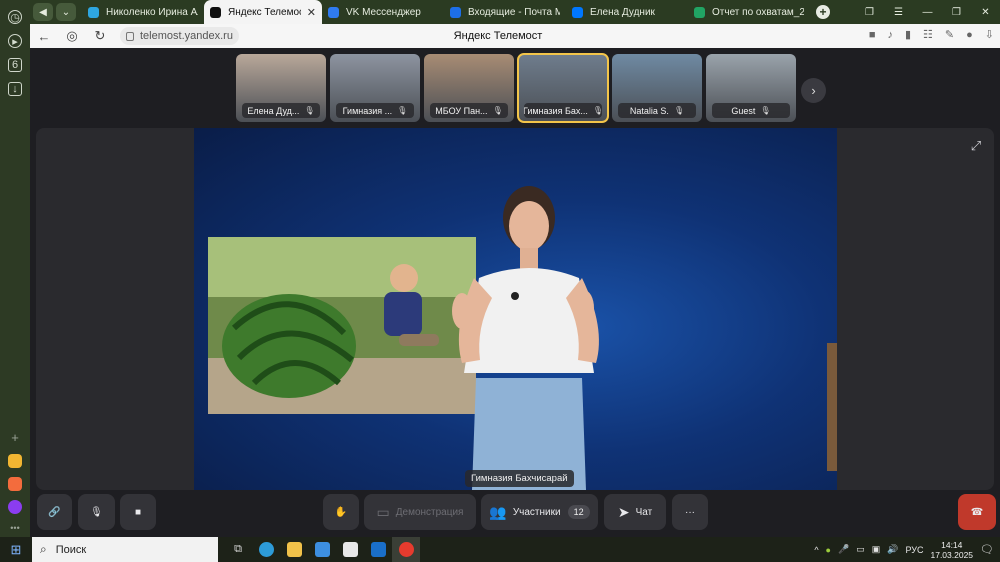 Image resolution: width=1000 pixels, height=562 pixels. I want to click on camera-button: ■, so click(138, 512).